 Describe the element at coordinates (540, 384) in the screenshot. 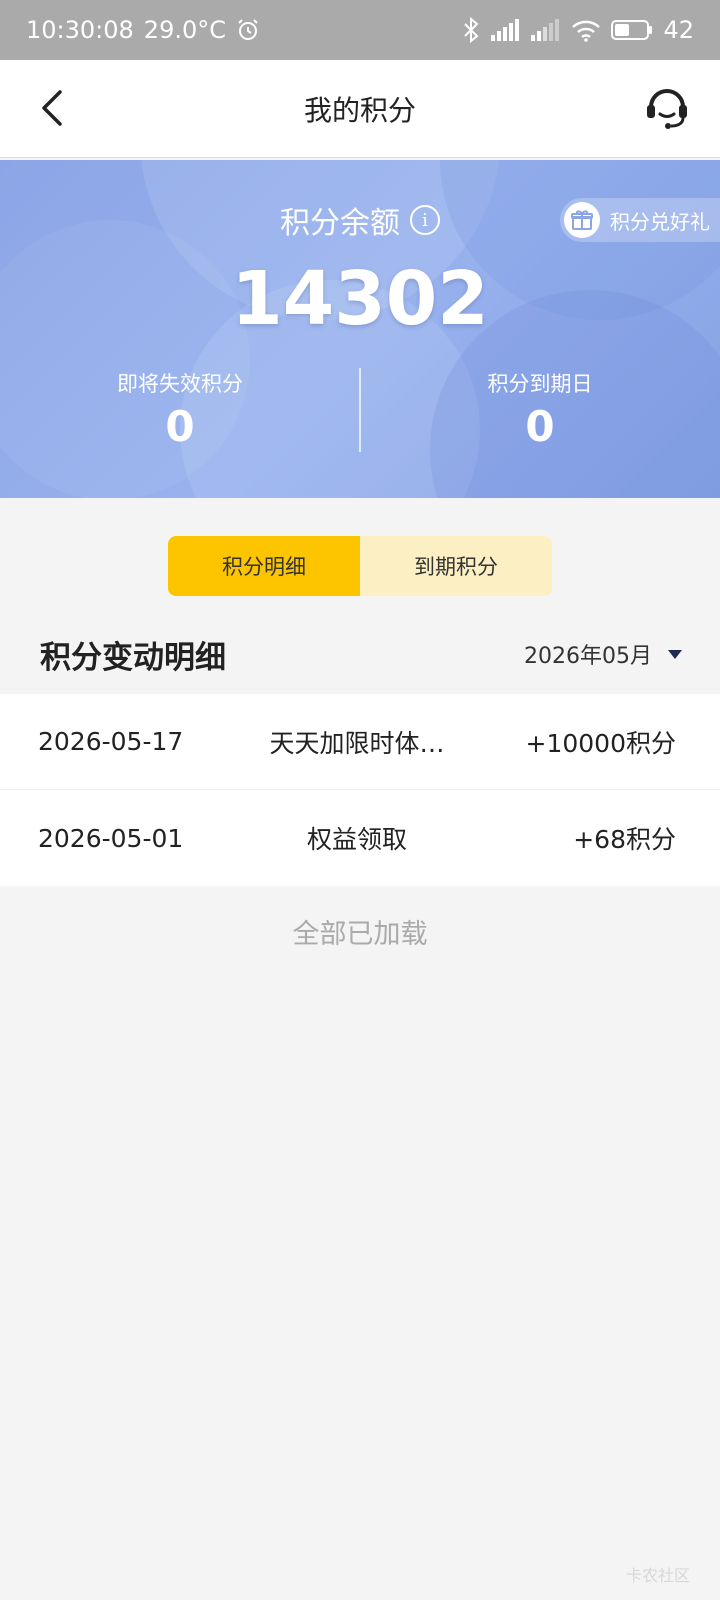

I see `expiry-date-label: 积分到期日` at that location.